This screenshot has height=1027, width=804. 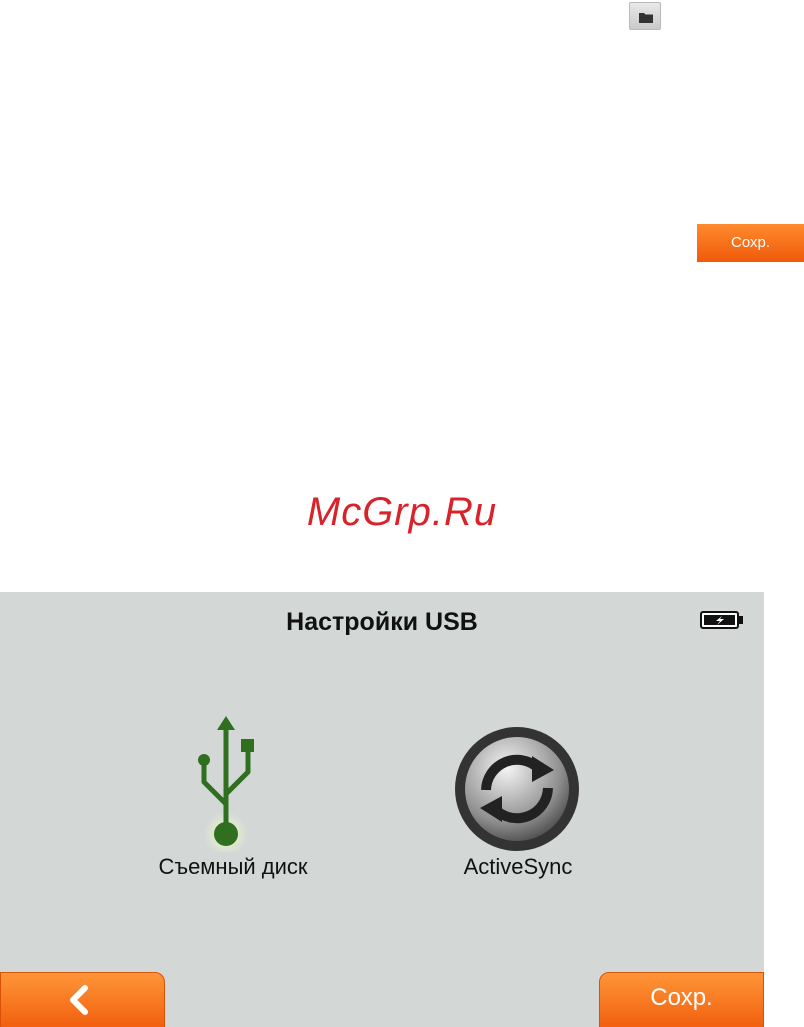 I want to click on folder-button, so click(x=645, y=16).